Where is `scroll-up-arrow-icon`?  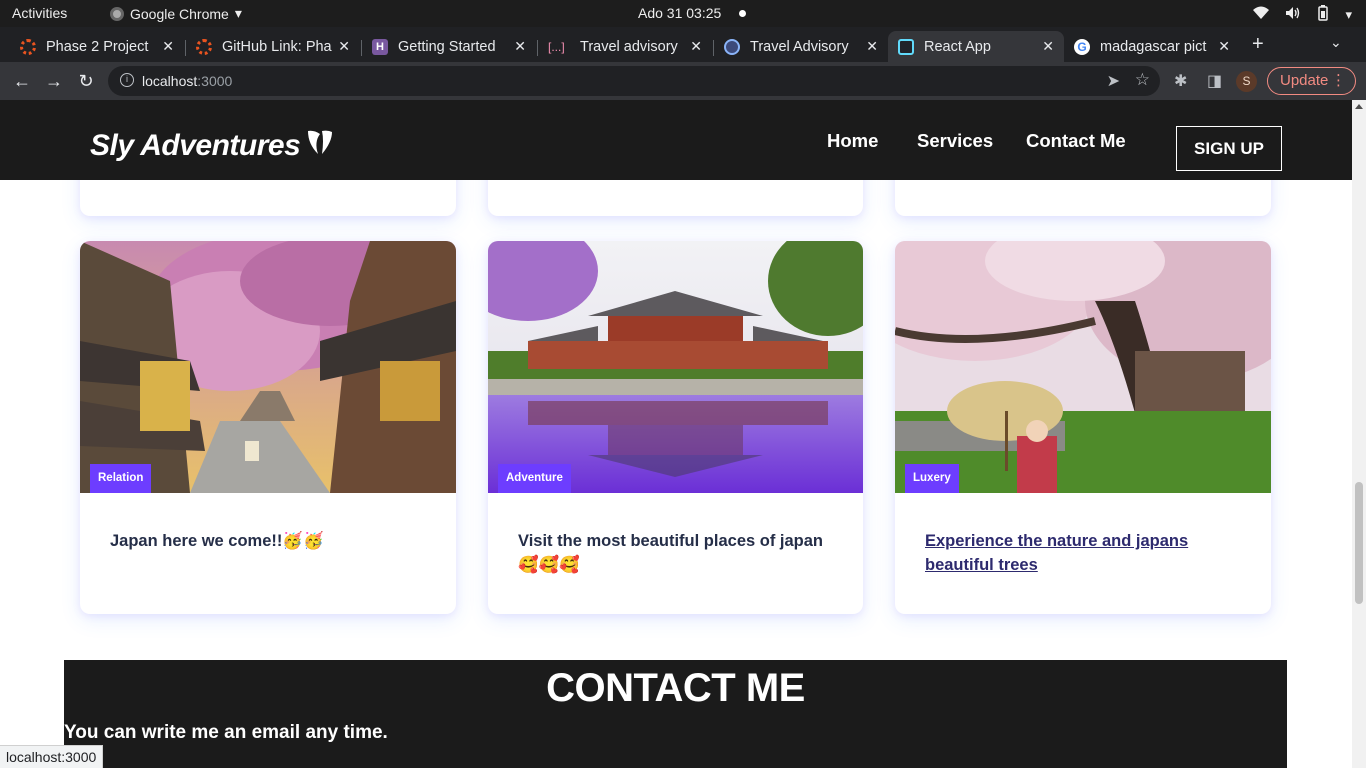 scroll-up-arrow-icon is located at coordinates (1359, 106).